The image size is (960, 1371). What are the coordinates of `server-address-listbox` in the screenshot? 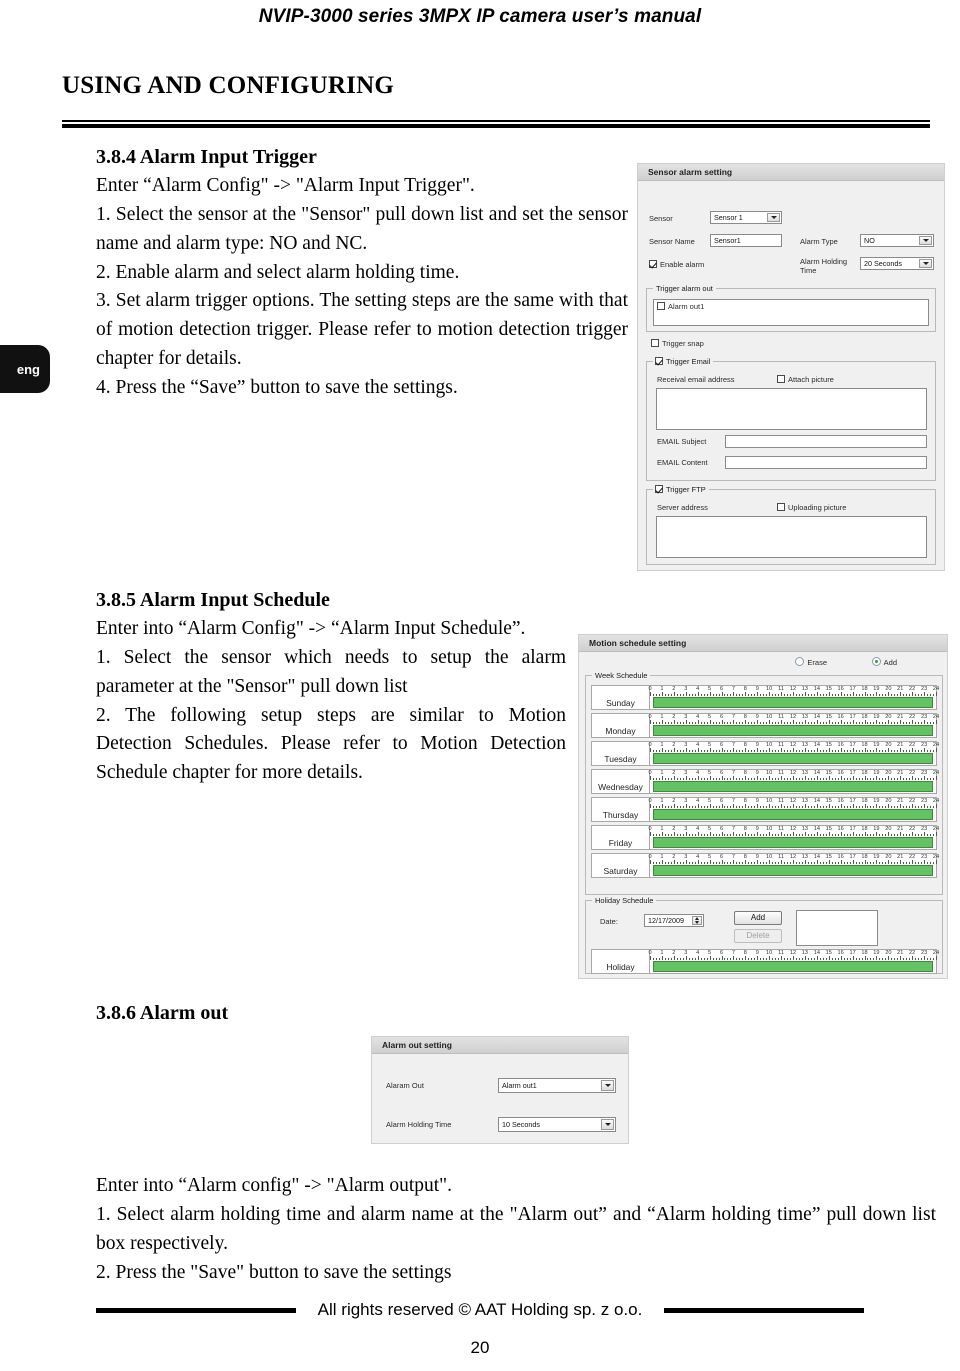 It's located at (791, 537).